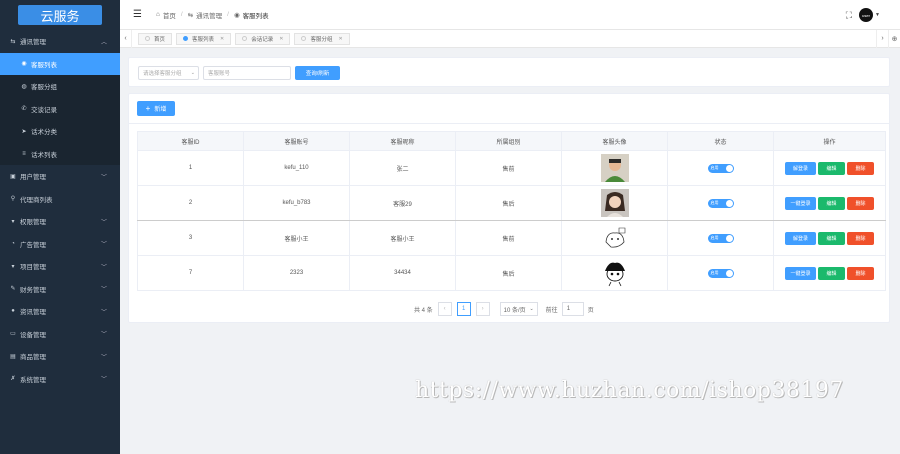  What do you see at coordinates (160, 110) in the screenshot?
I see `add-button-label: 新增` at bounding box center [160, 110].